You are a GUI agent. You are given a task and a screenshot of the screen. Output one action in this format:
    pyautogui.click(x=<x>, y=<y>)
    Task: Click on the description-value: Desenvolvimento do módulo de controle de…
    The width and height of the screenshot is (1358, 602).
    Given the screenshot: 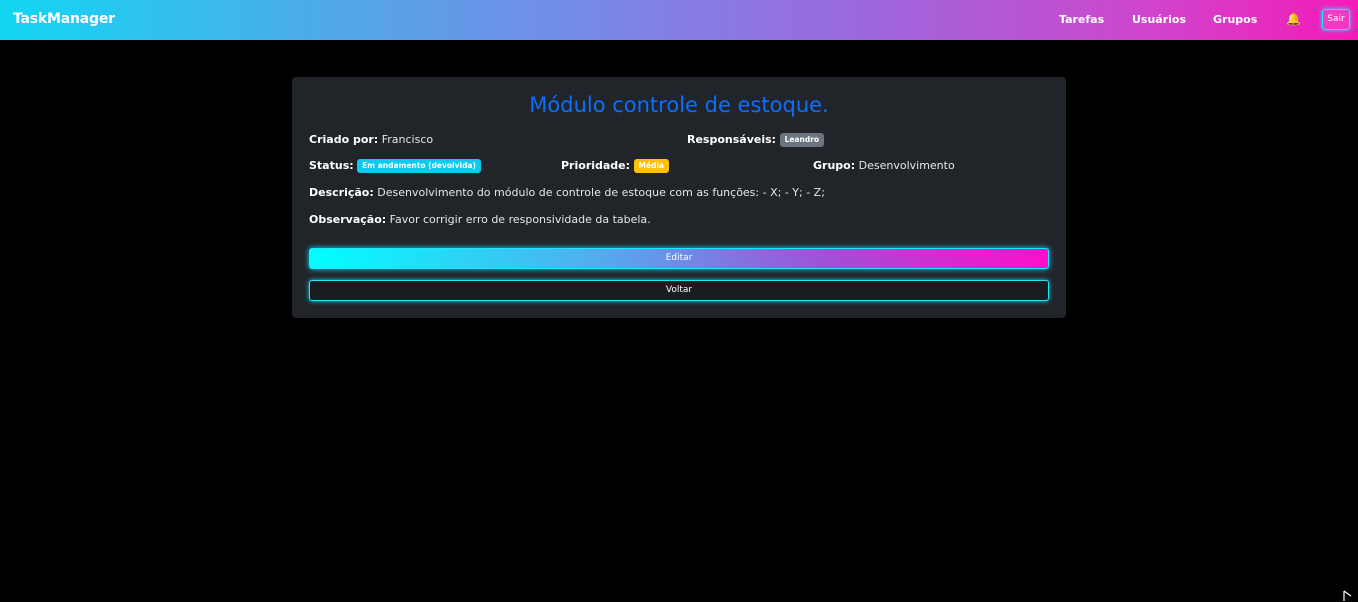 What is the action you would take?
    pyautogui.click(x=601, y=192)
    